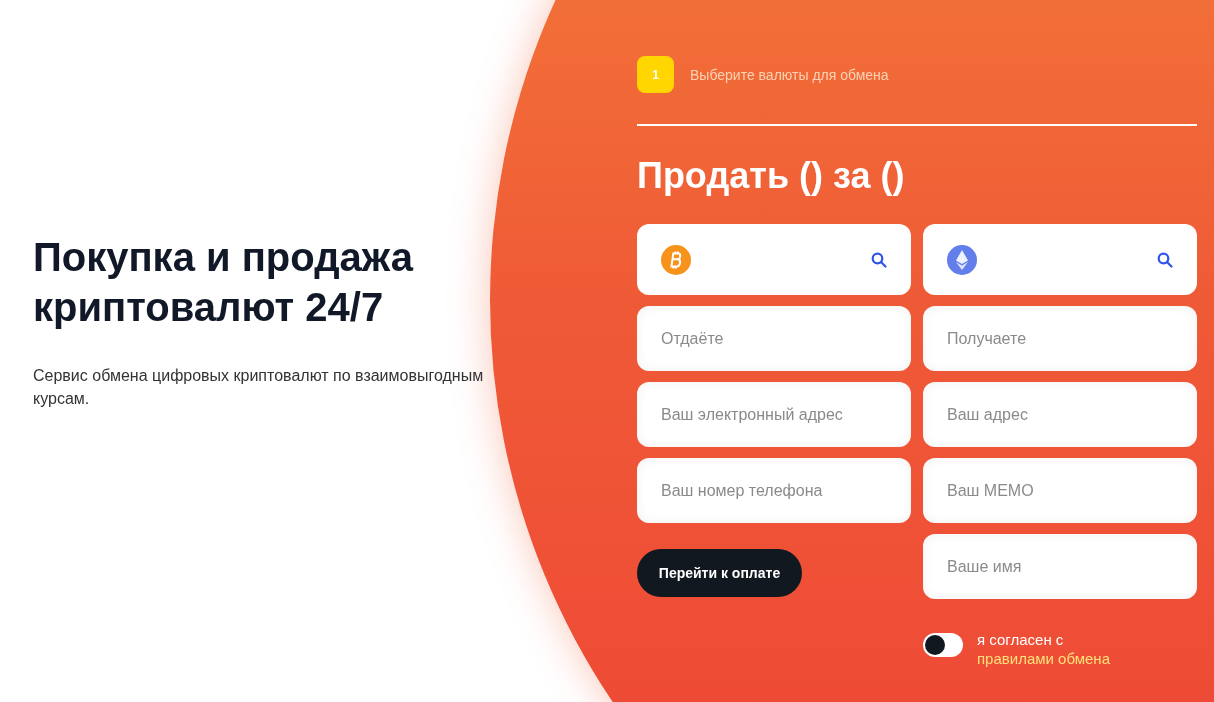  What do you see at coordinates (789, 75) in the screenshot?
I see `step-label: Выберите валюты для обмена` at bounding box center [789, 75].